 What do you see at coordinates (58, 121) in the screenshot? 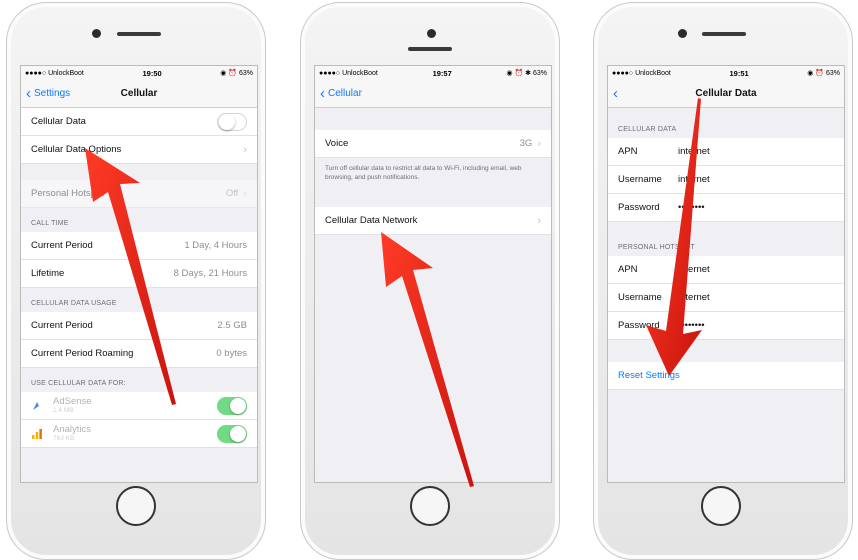
I see `cellular-data-label: Cellular Data` at bounding box center [58, 121].